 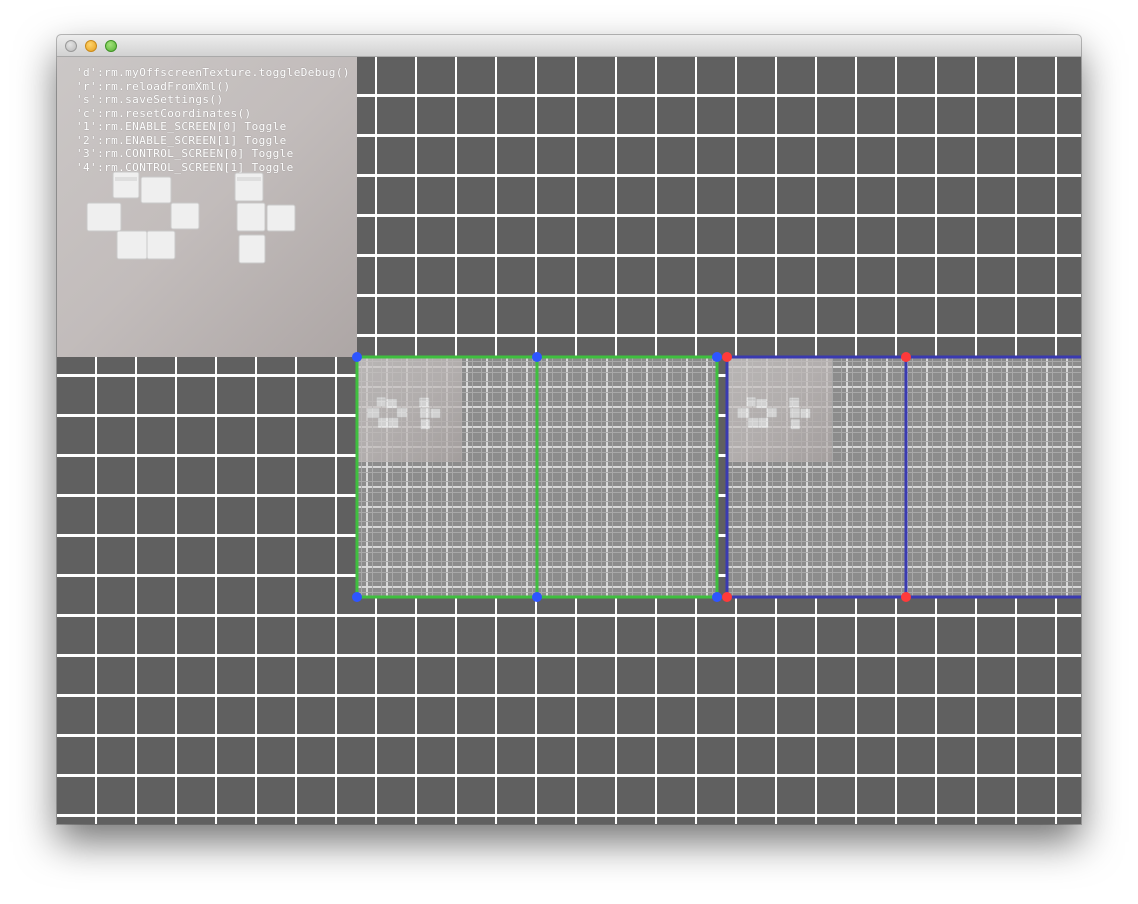 I want to click on help-line: '2':rm.ENABLE_SCREEN[1] Toggle, so click(x=181, y=140).